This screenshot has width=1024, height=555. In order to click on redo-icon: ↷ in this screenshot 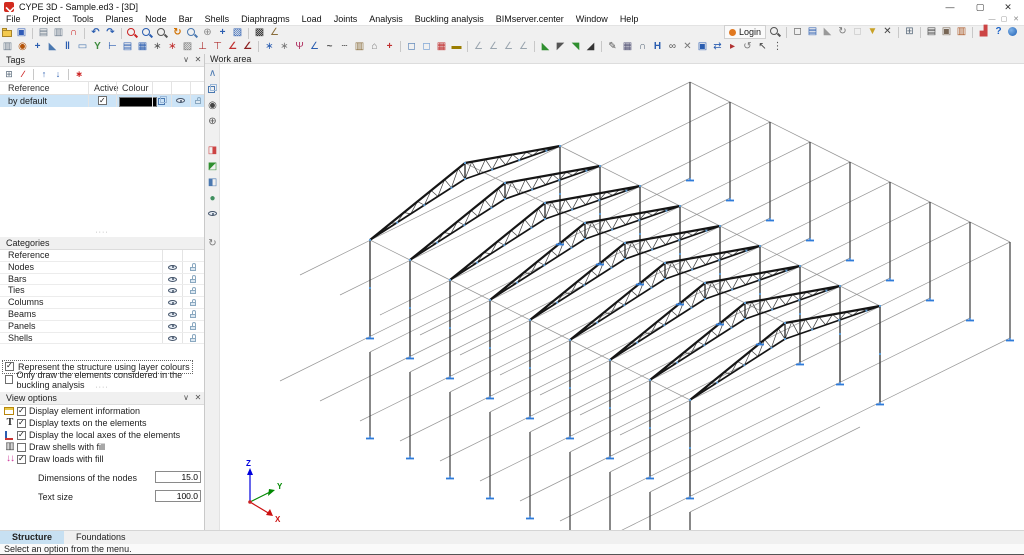, I will do `click(110, 33)`.